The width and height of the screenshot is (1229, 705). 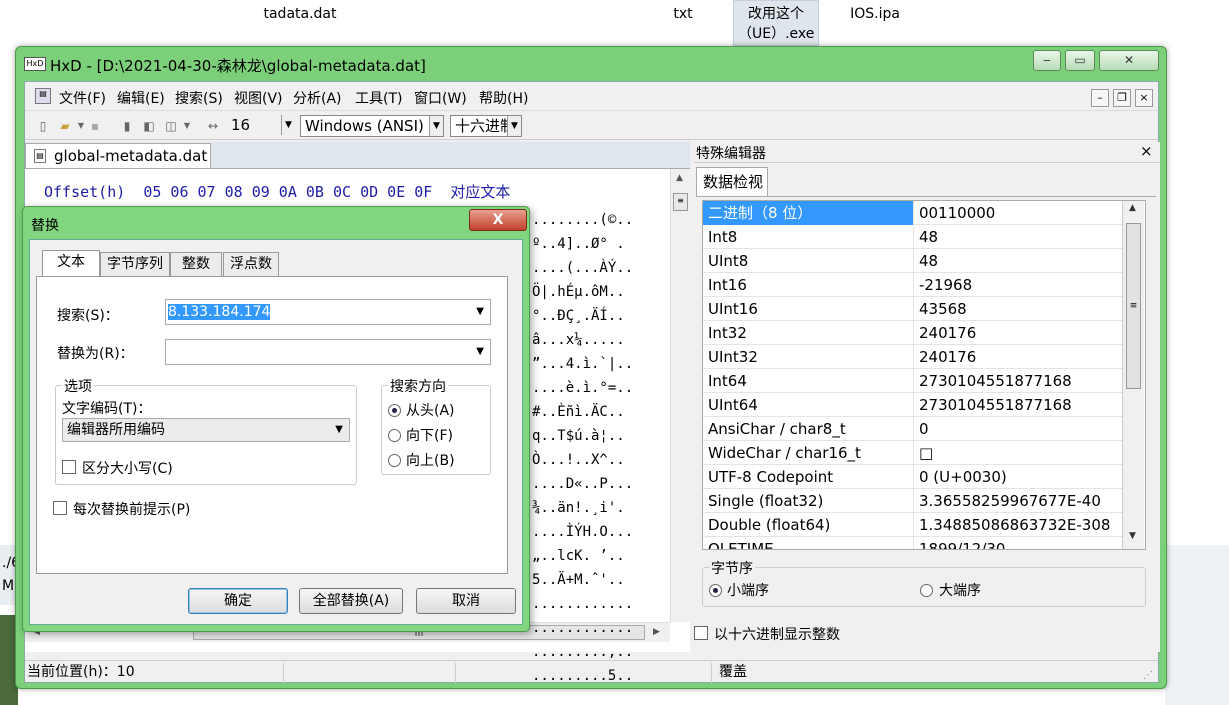 What do you see at coordinates (592, 412) in the screenshot?
I see `text-column-line: #..Èñì.ÄC..` at bounding box center [592, 412].